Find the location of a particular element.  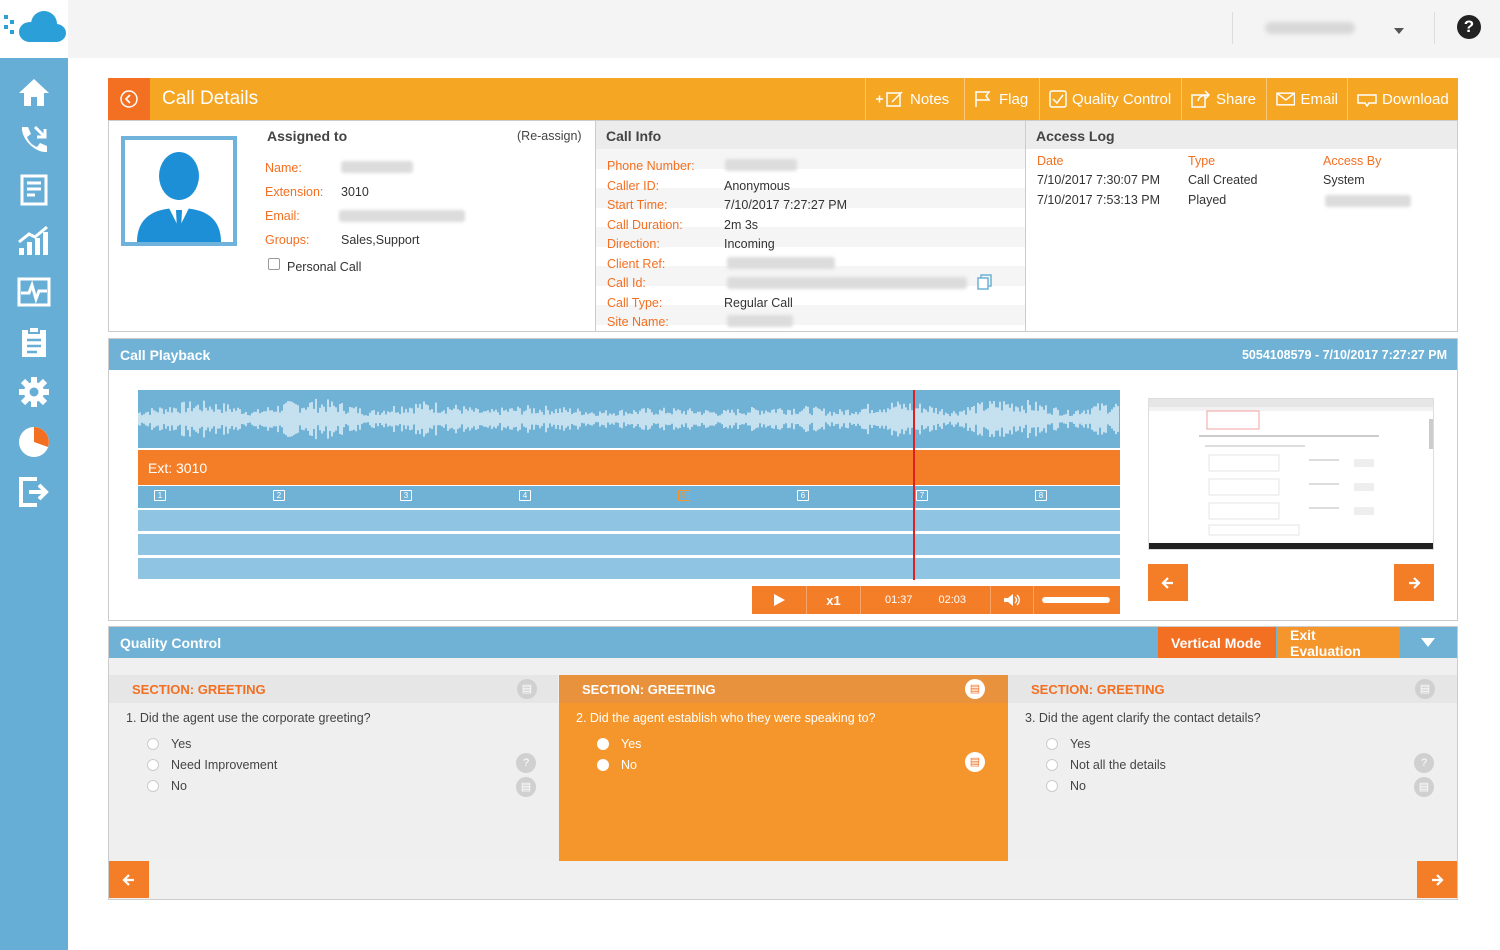

back-button is located at coordinates (129, 99).